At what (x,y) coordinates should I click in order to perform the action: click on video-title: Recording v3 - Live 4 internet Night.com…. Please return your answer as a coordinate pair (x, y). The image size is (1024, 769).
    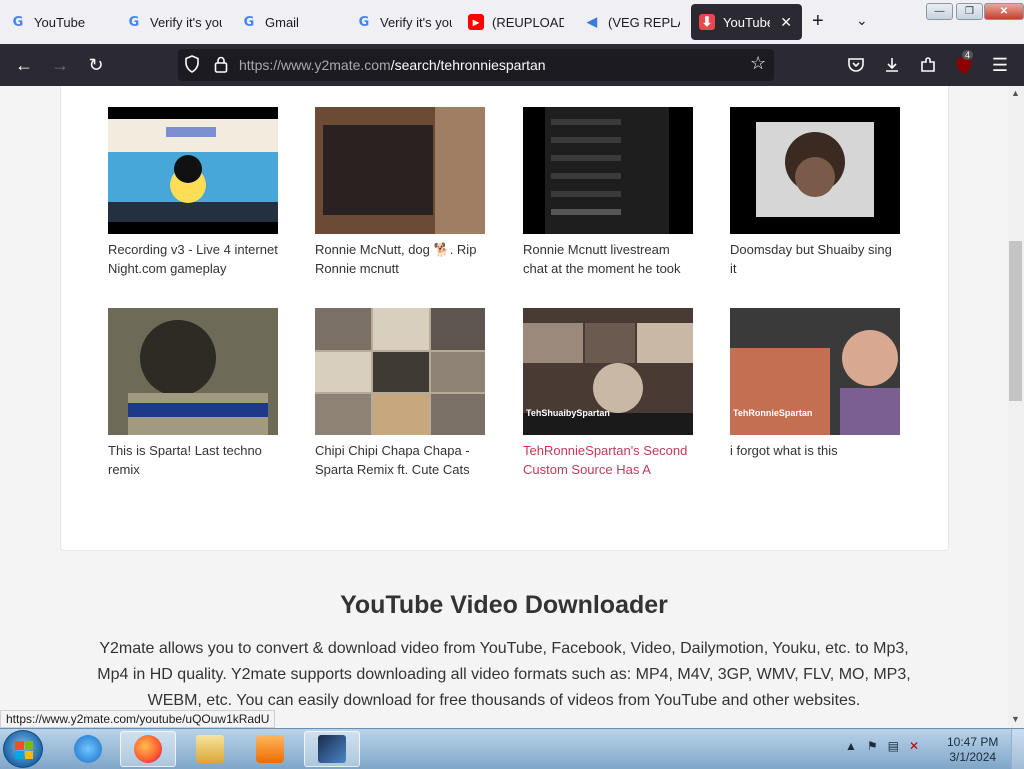
    Looking at the image, I should click on (193, 259).